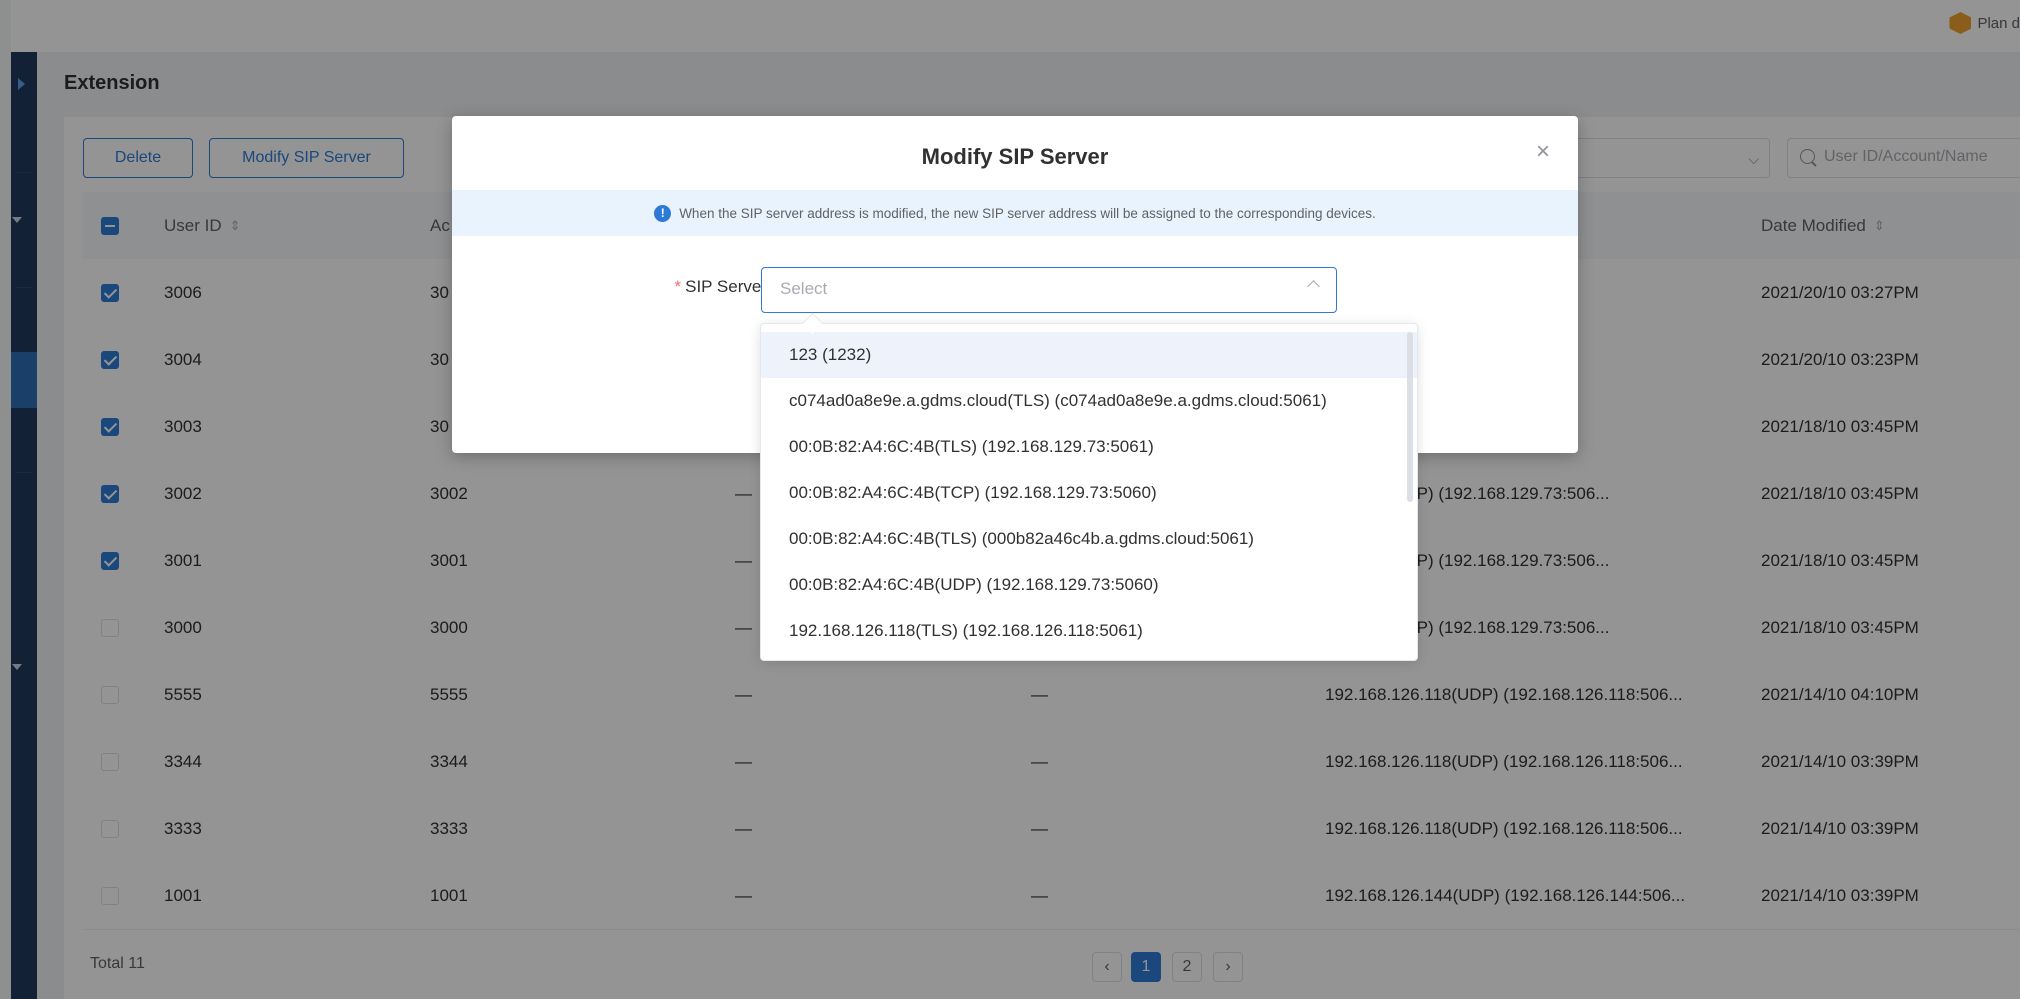 The height and width of the screenshot is (999, 2020). Describe the element at coordinates (1543, 152) in the screenshot. I see `close-icon: ×` at that location.